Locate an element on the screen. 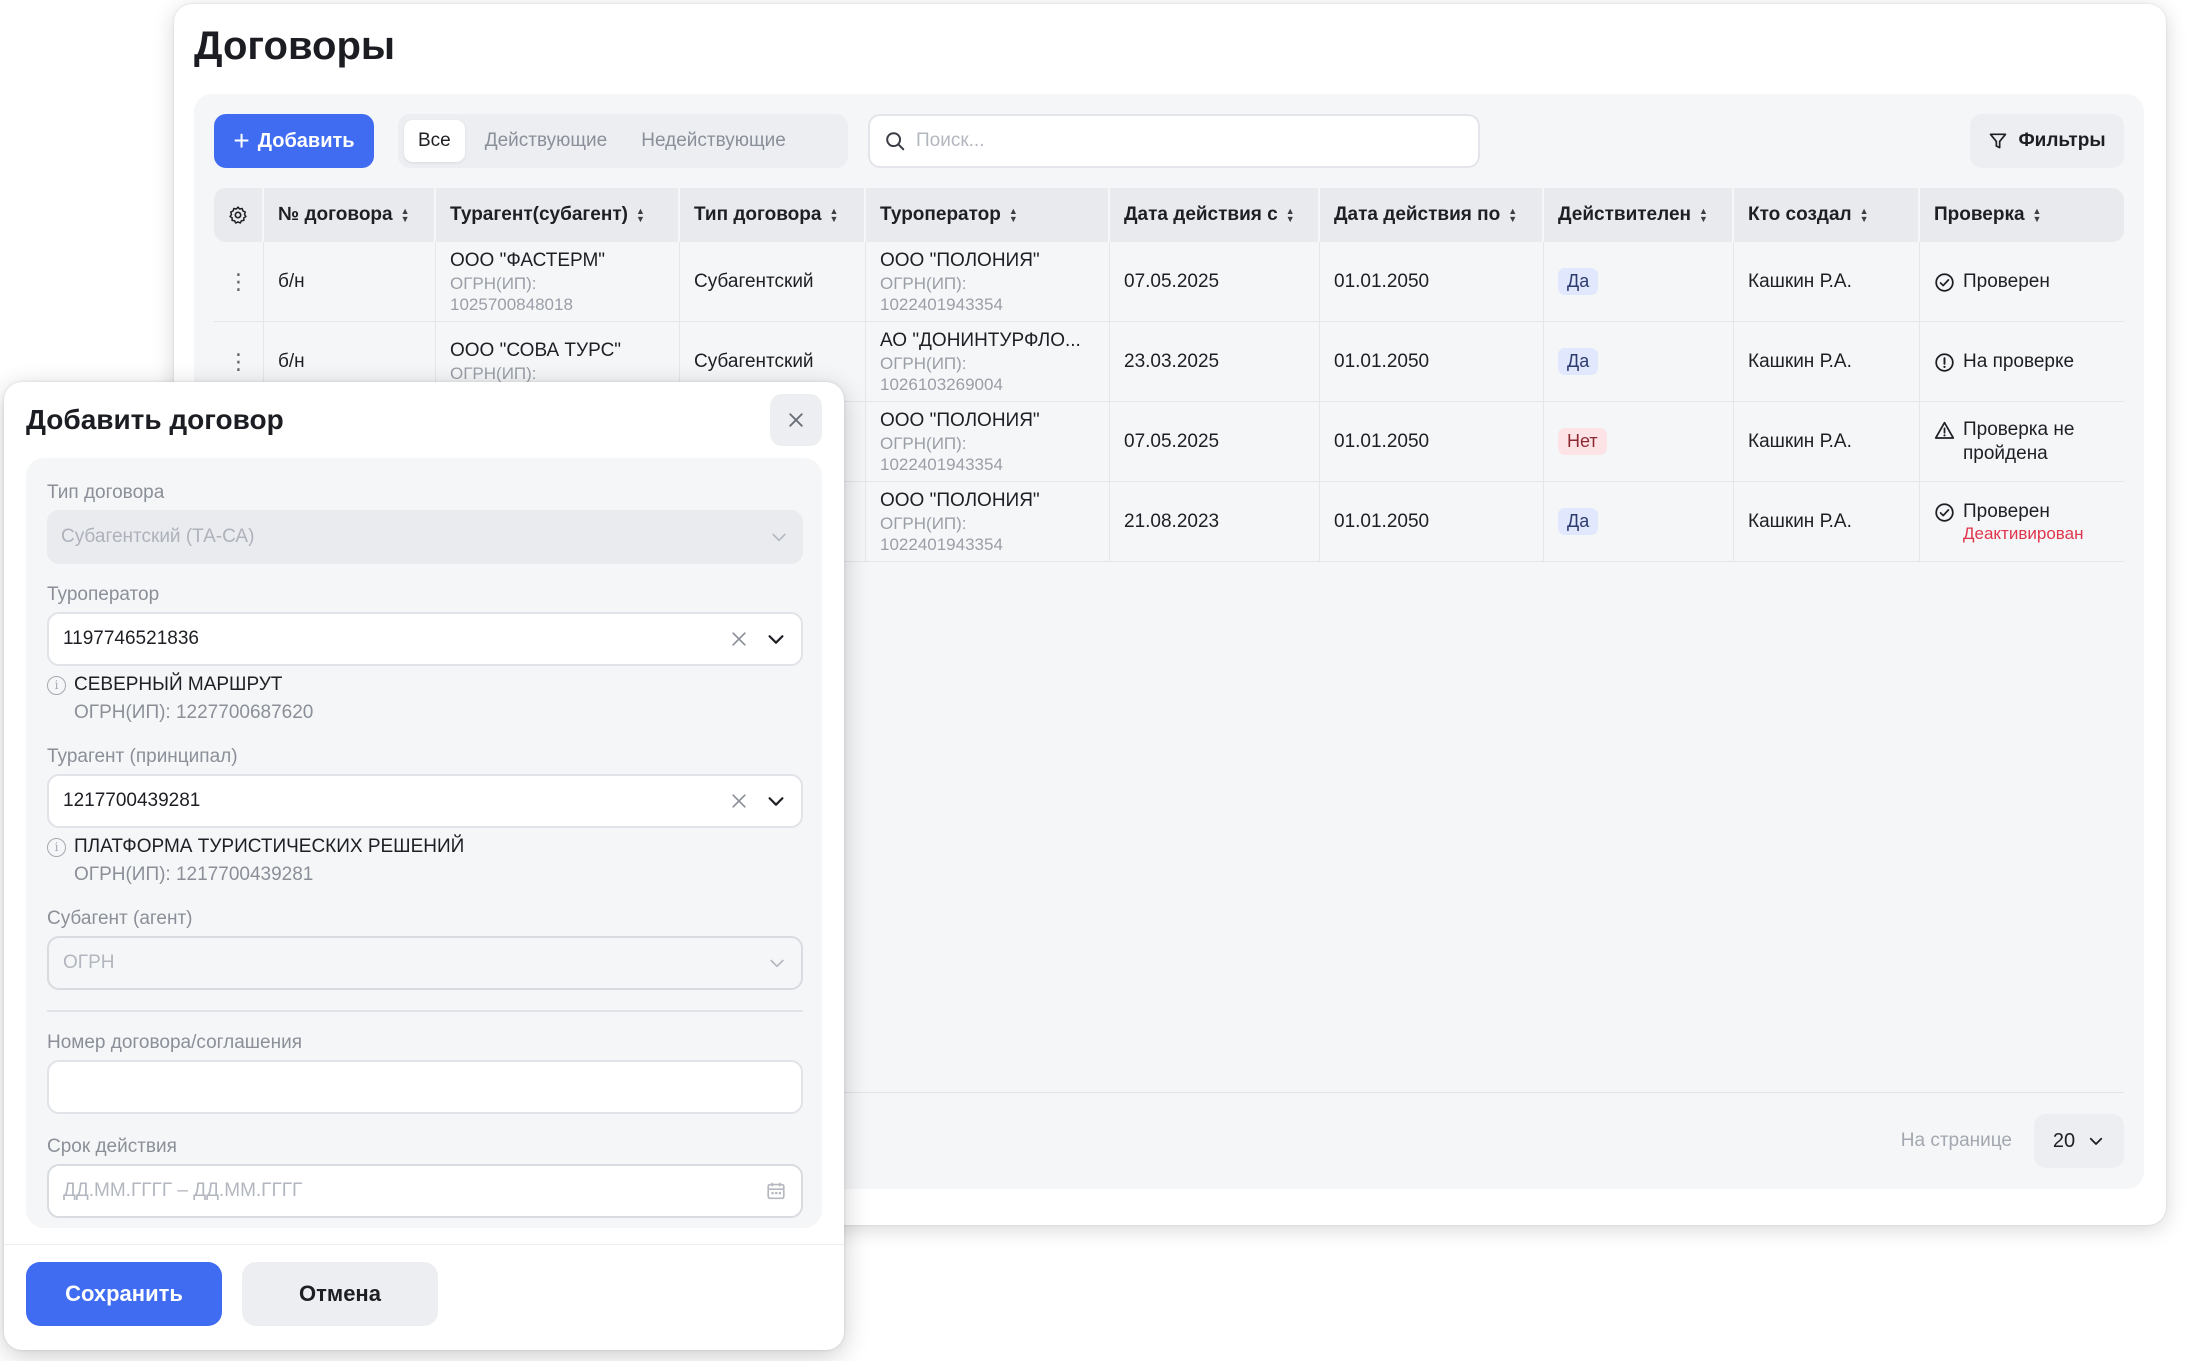 This screenshot has height=1361, width=2190. save-button: Сохранить is located at coordinates (124, 1294).